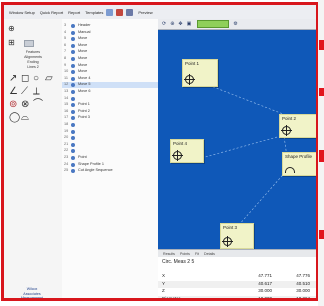 Image resolution: width=324 pixels, height=306 pixels. What do you see at coordinates (91, 163) in the screenshot?
I see `tree-row-label: Shape Profile 1` at bounding box center [91, 163].